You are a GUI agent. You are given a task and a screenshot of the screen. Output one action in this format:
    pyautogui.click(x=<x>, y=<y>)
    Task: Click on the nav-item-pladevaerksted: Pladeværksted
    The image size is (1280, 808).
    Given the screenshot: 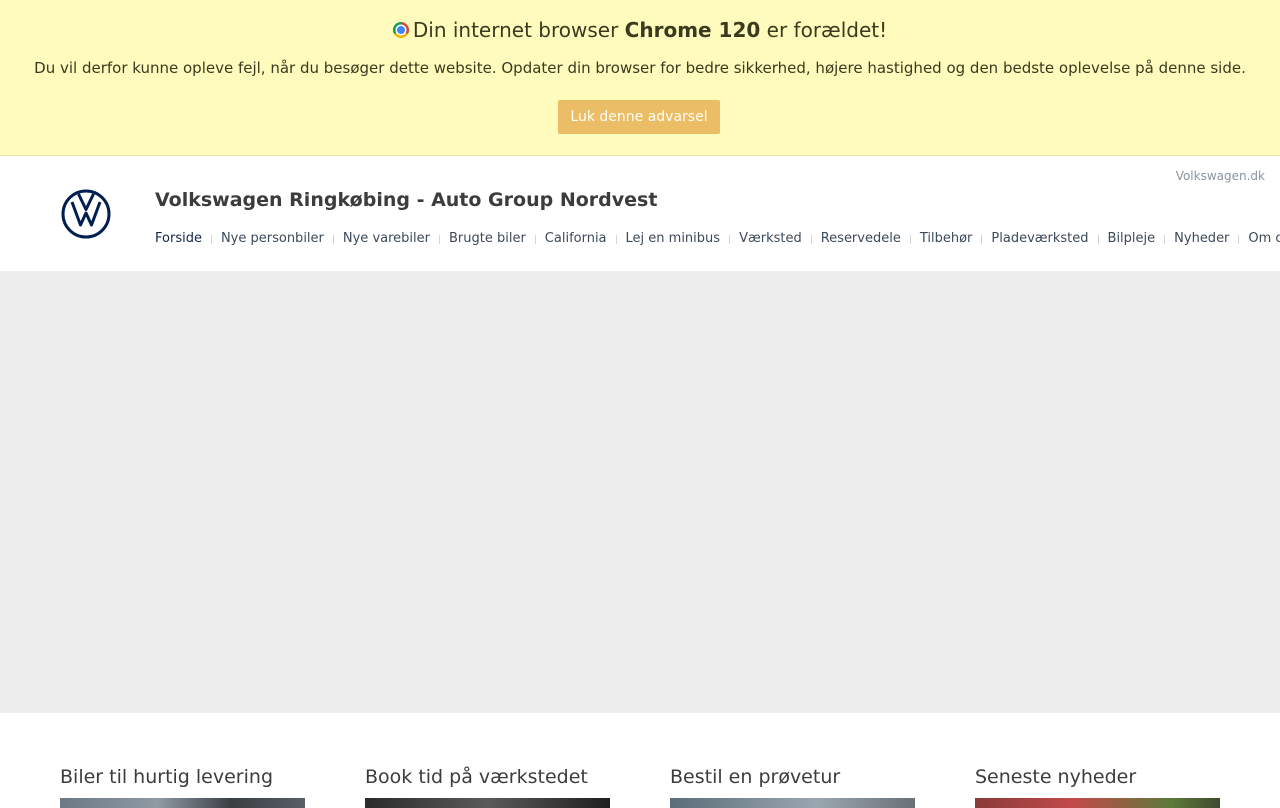 What is the action you would take?
    pyautogui.click(x=1039, y=239)
    